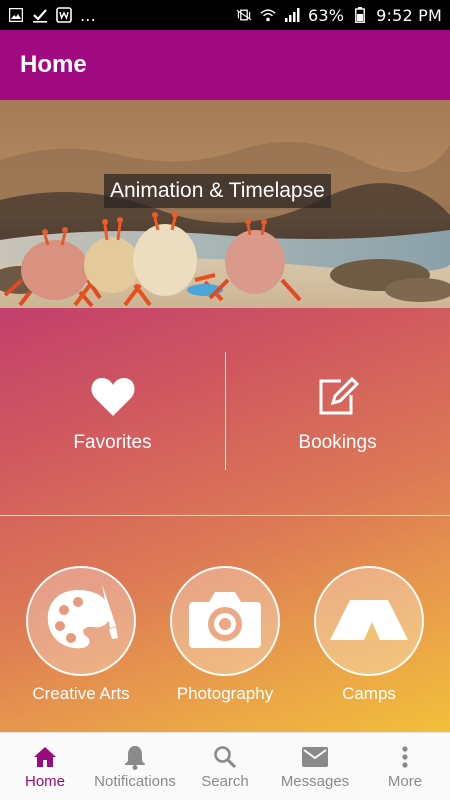  I want to click on nav-label: Messages, so click(315, 781).